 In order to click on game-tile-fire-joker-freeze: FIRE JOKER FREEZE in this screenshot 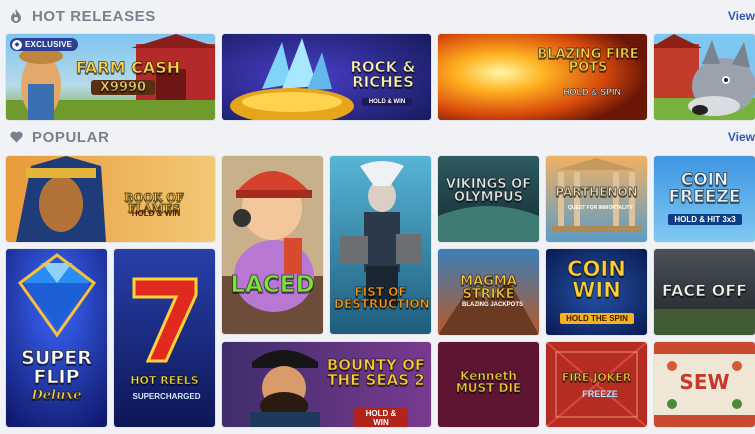, I will do `click(596, 384)`.